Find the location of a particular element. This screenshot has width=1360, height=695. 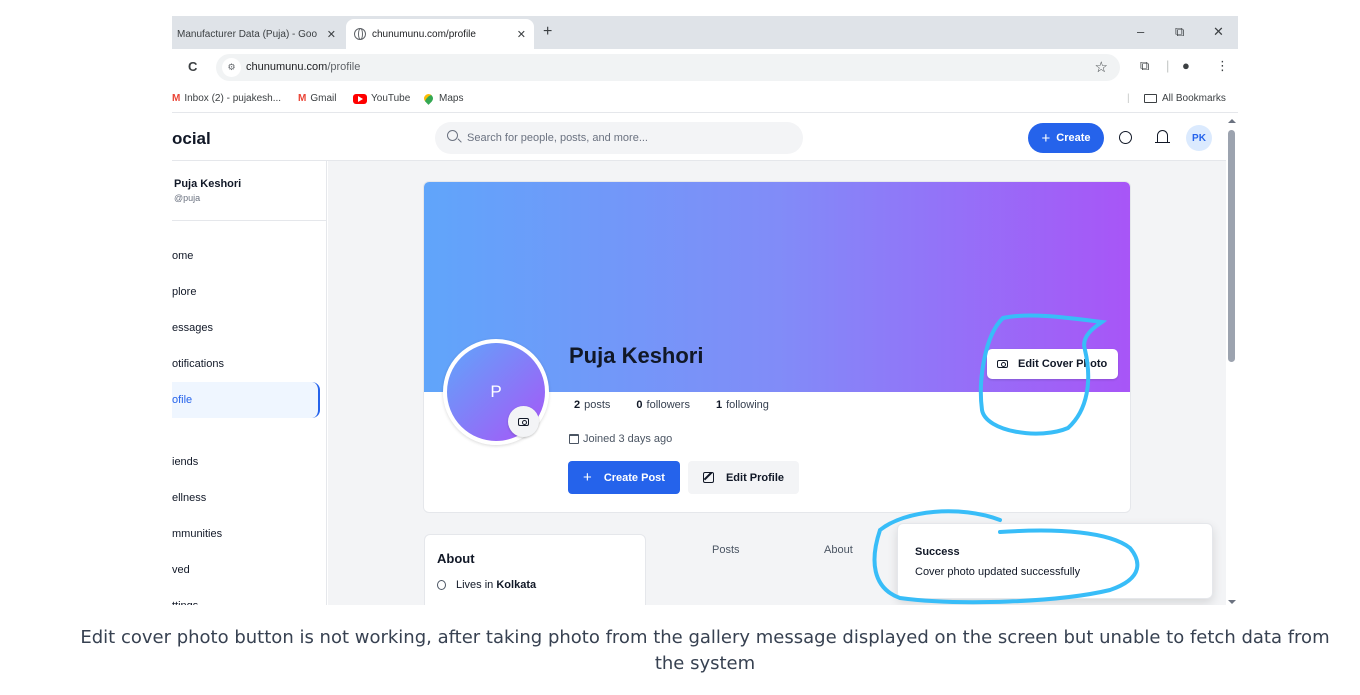

sidebar-user-handle: @puja is located at coordinates (187, 198).